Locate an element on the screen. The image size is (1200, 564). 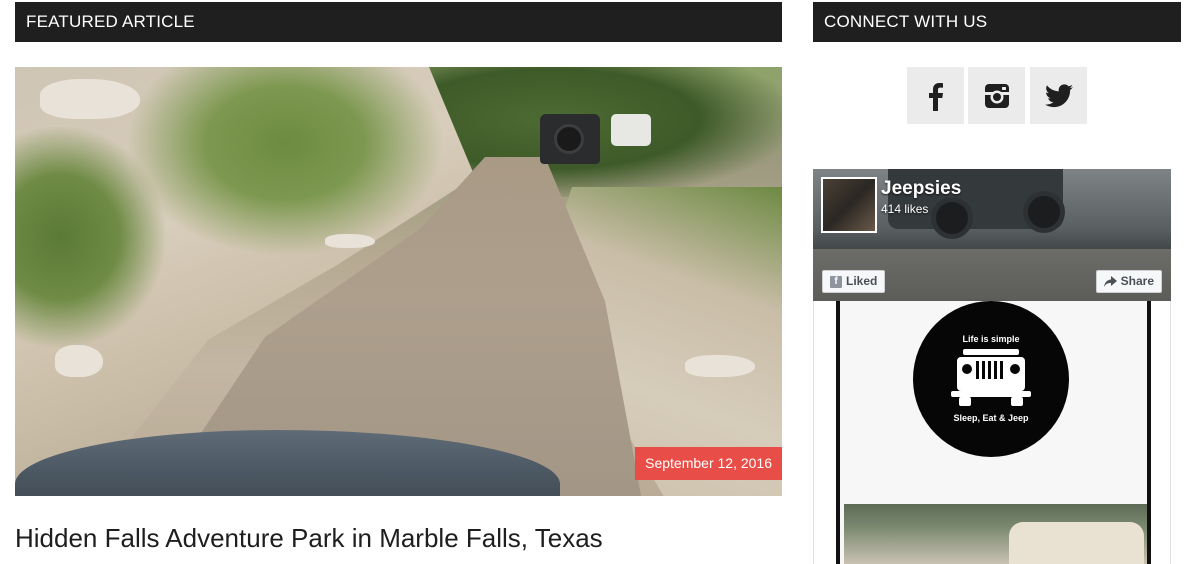
share-button: Share is located at coordinates (1128, 281).